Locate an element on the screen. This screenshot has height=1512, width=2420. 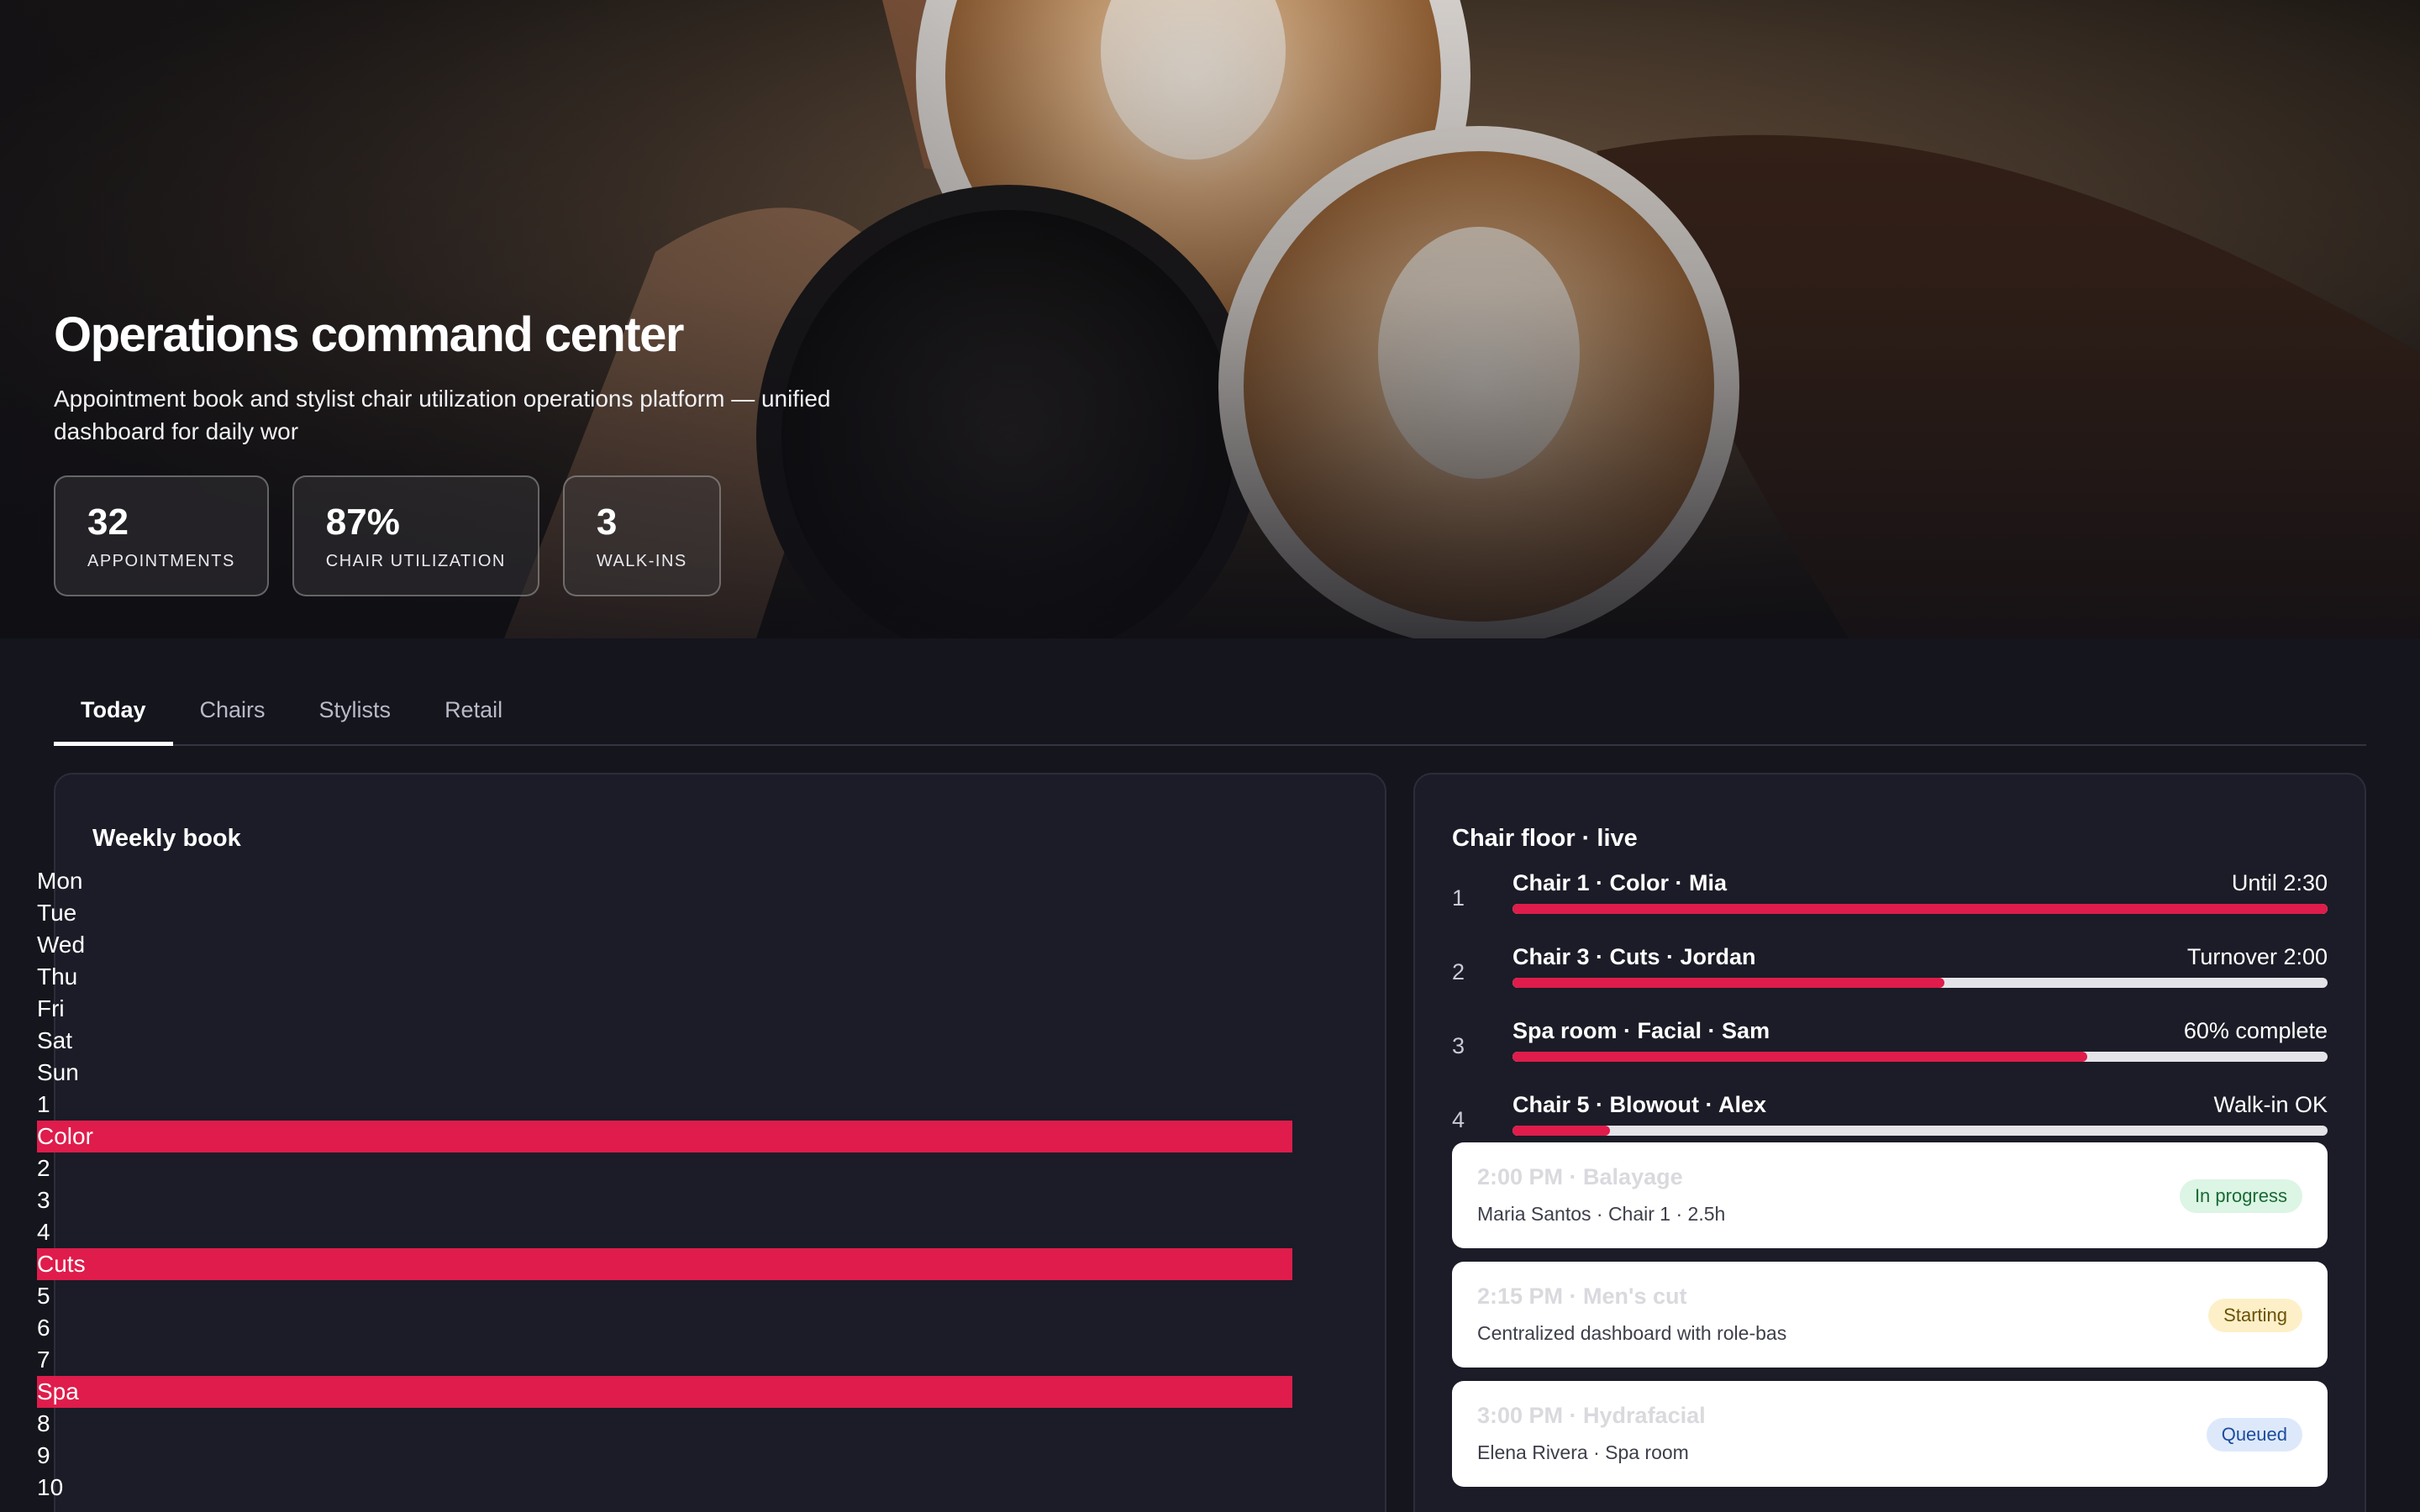
chair-row: 1 Chair 1 · Color · Mia Until 2:30 is located at coordinates (1890, 905).